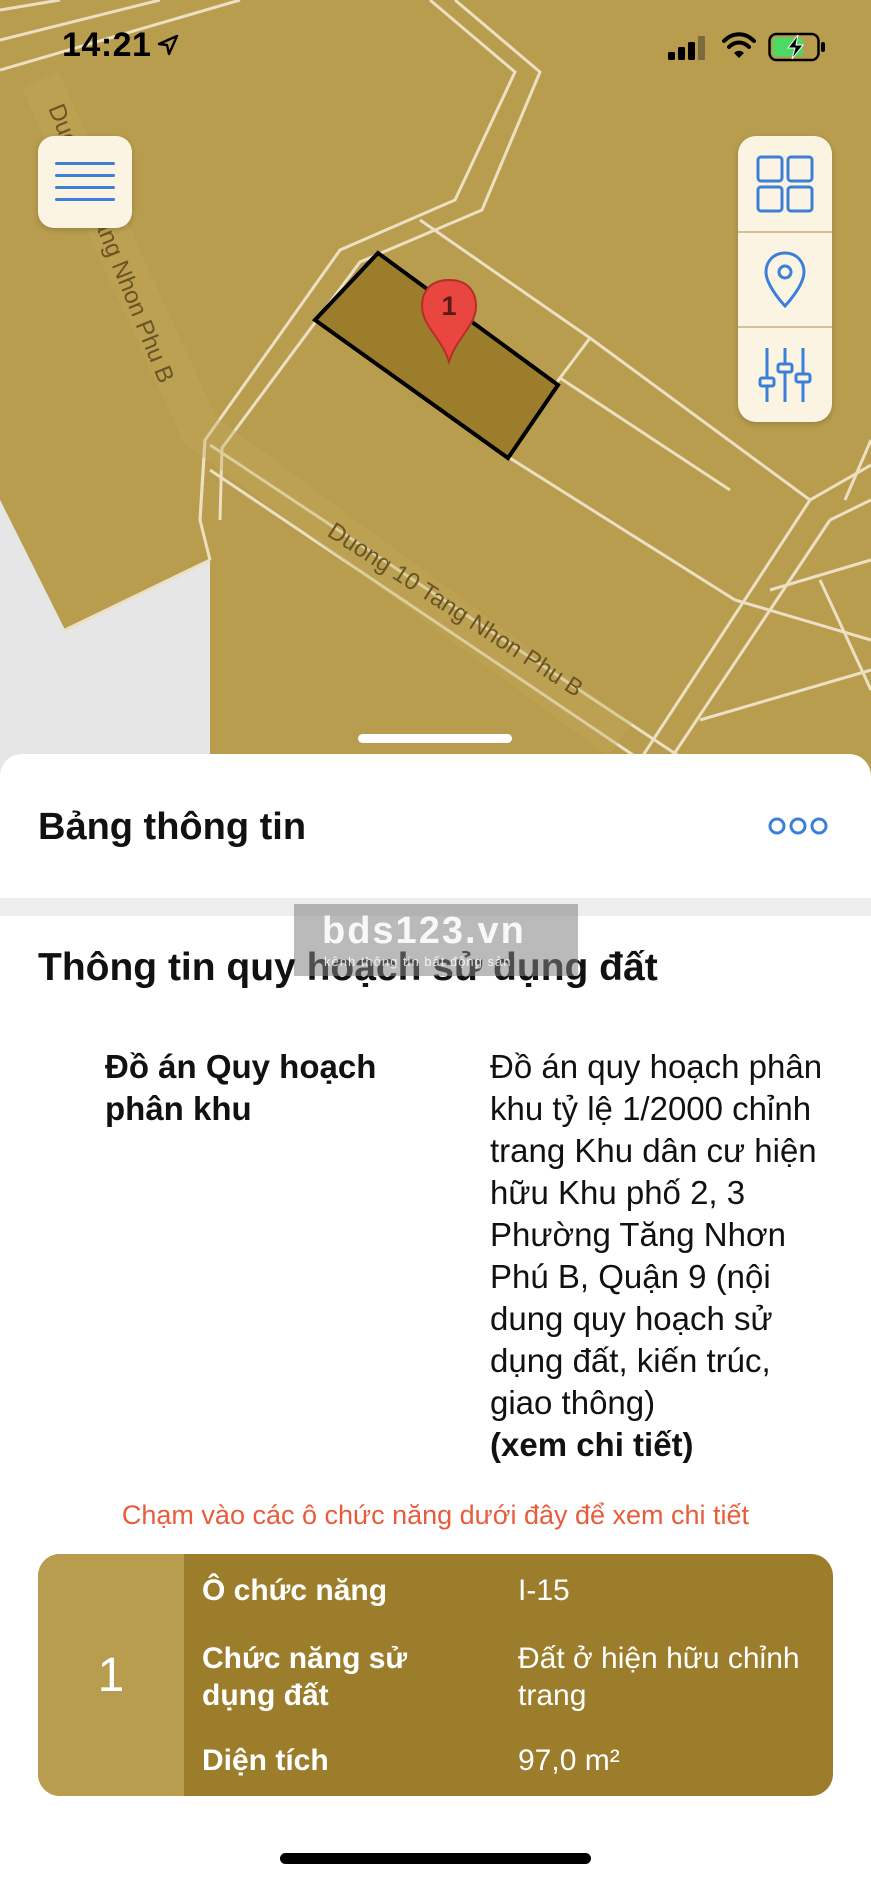 This screenshot has width=871, height=1884. I want to click on marker-label: 1, so click(448, 306).